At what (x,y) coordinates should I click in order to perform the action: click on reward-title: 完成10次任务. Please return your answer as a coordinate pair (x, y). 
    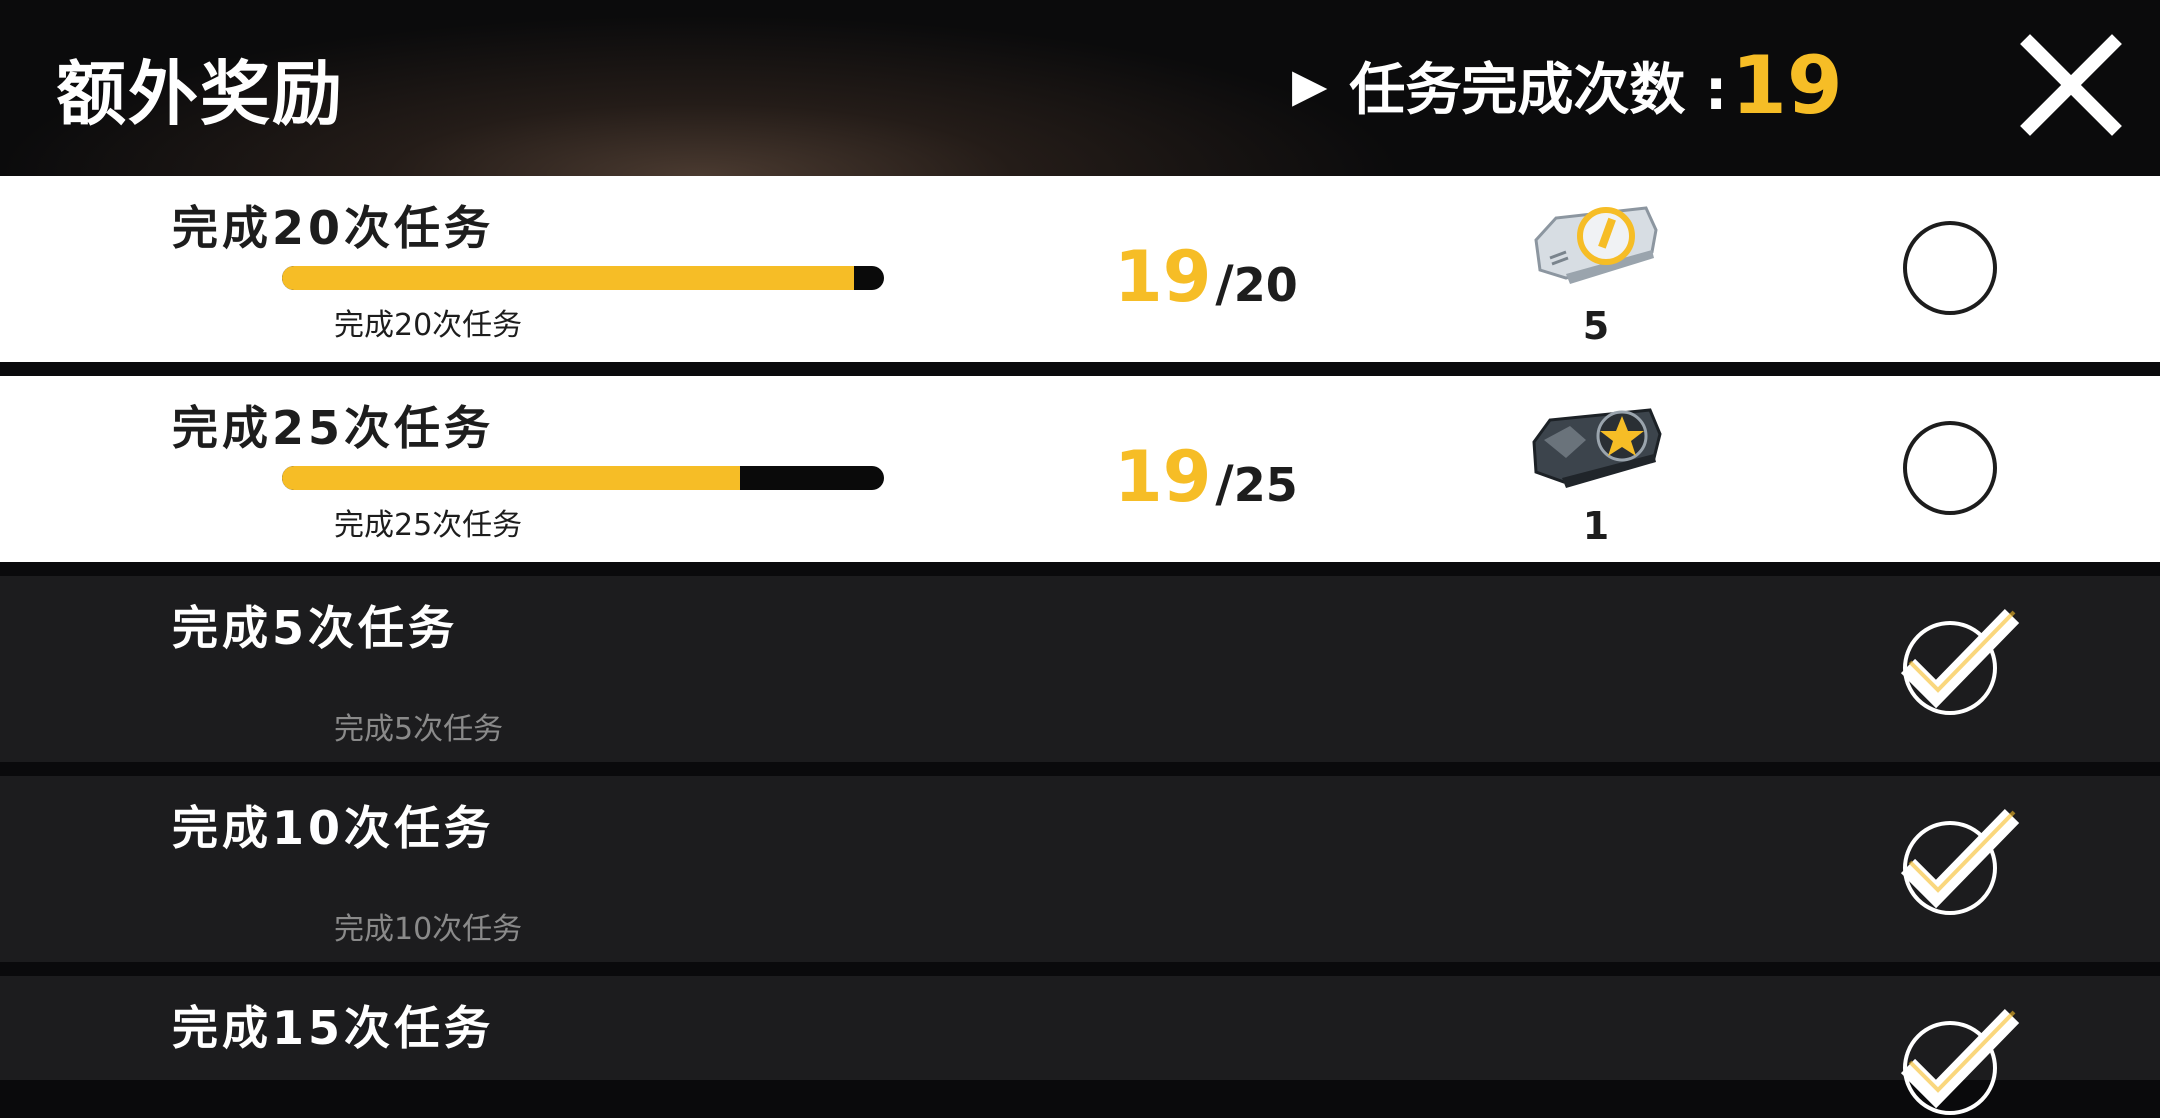
    Looking at the image, I should click on (333, 828).